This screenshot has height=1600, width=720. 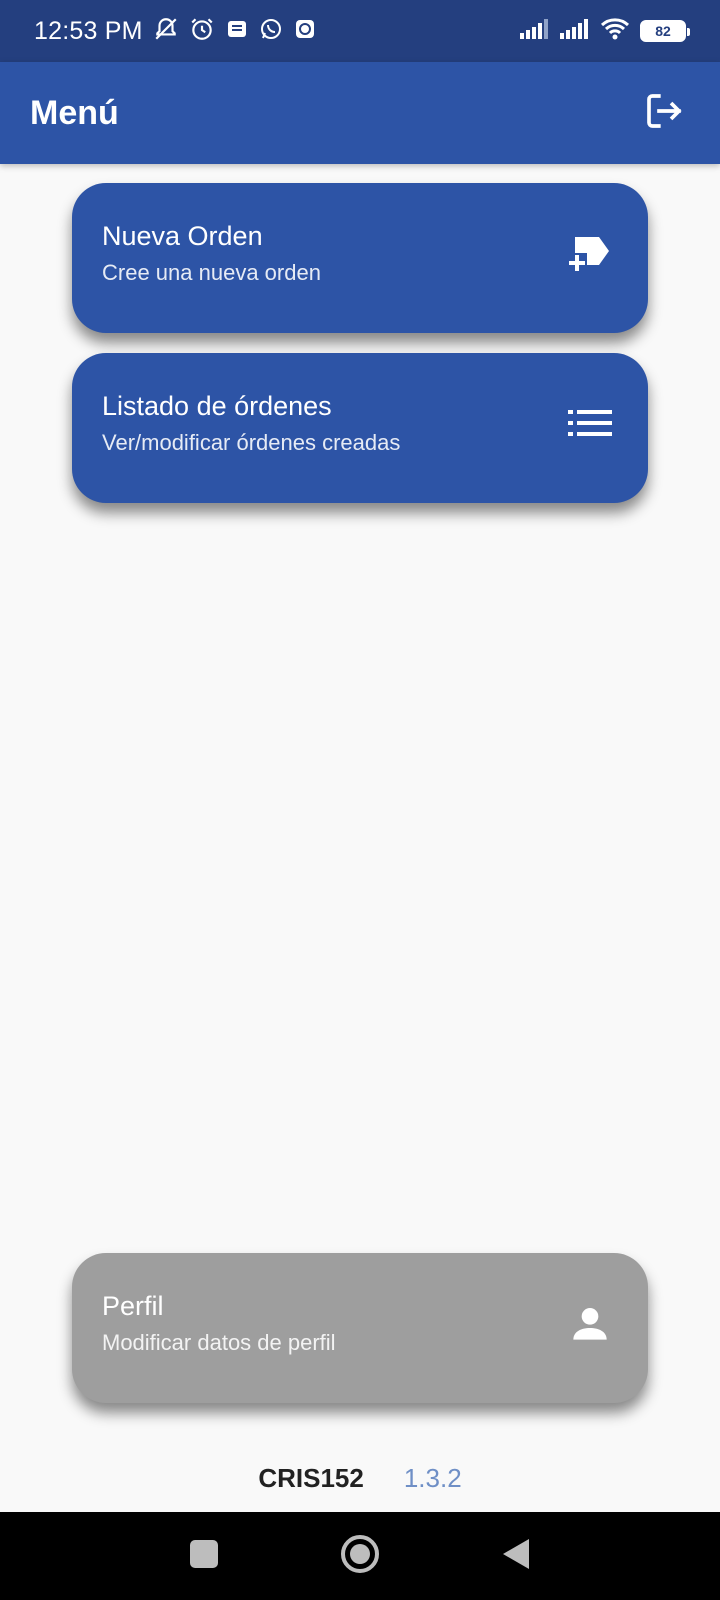 What do you see at coordinates (219, 1342) in the screenshot?
I see `card-subtitle: Modificar datos de perfil` at bounding box center [219, 1342].